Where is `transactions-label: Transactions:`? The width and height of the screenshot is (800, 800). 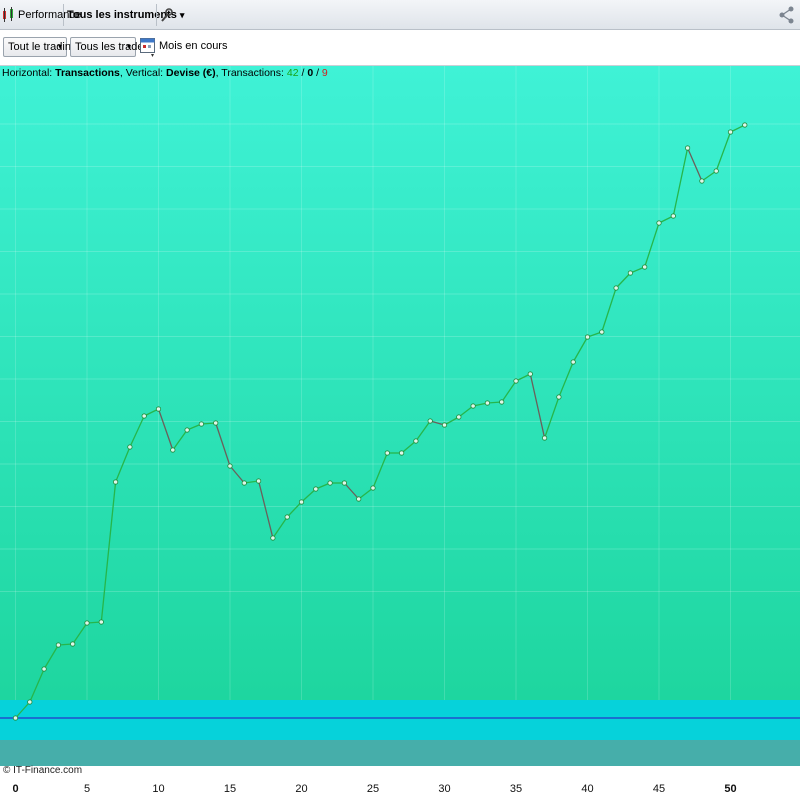 transactions-label: Transactions: is located at coordinates (252, 73).